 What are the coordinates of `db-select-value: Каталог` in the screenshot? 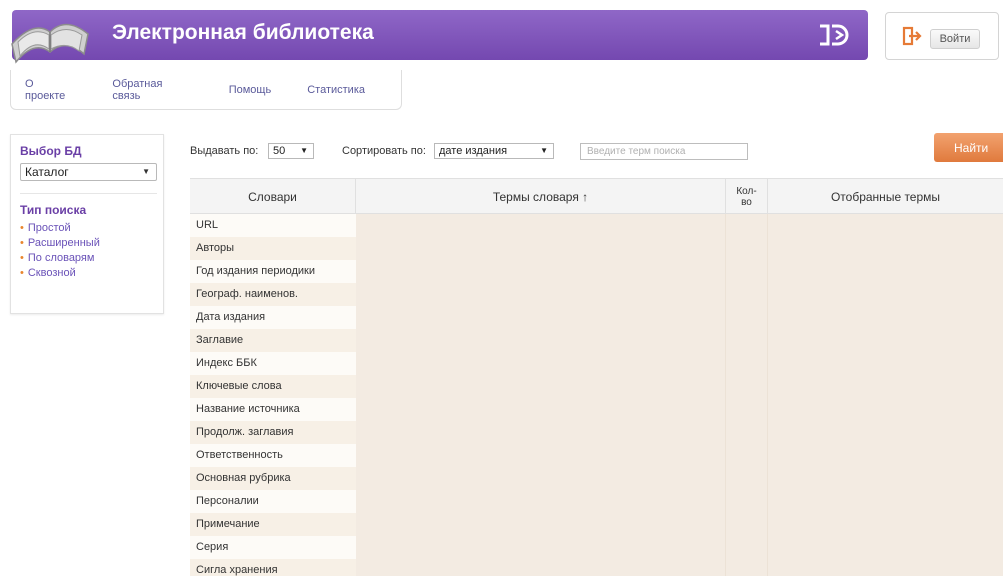 It's located at (47, 172).